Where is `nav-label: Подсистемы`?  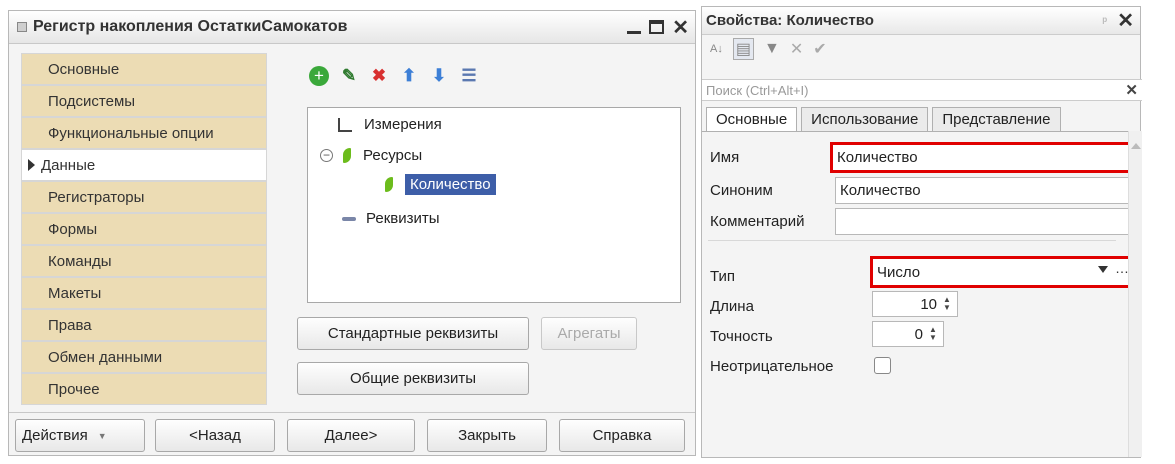
nav-label: Подсистемы is located at coordinates (92, 101).